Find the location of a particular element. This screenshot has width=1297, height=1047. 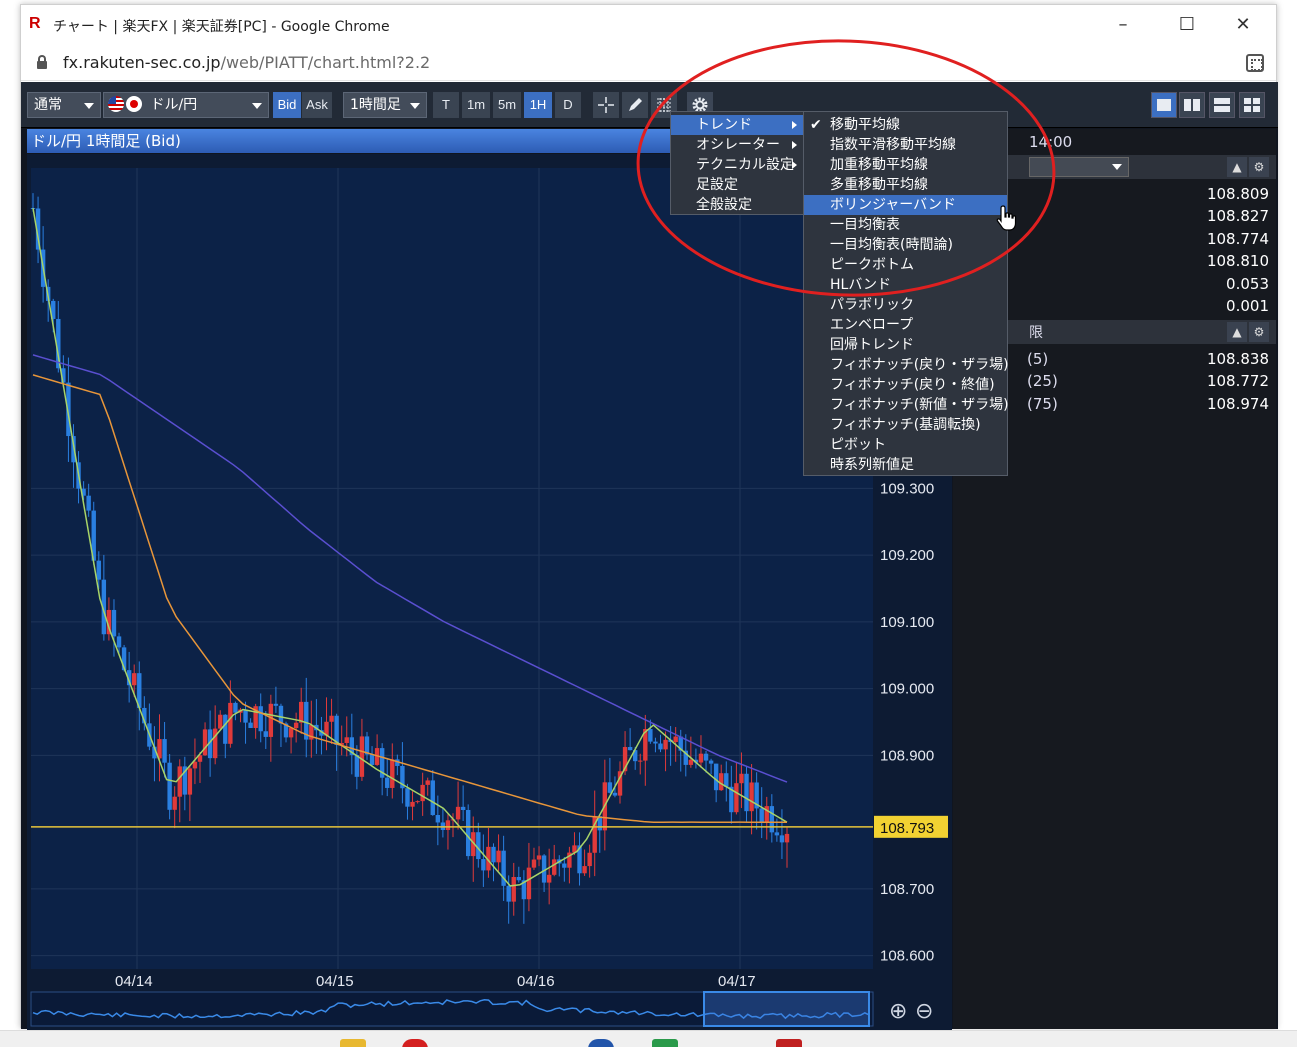

trend-menu-item: フィボナッチ(戻り・ザラ場) is located at coordinates (906, 365).